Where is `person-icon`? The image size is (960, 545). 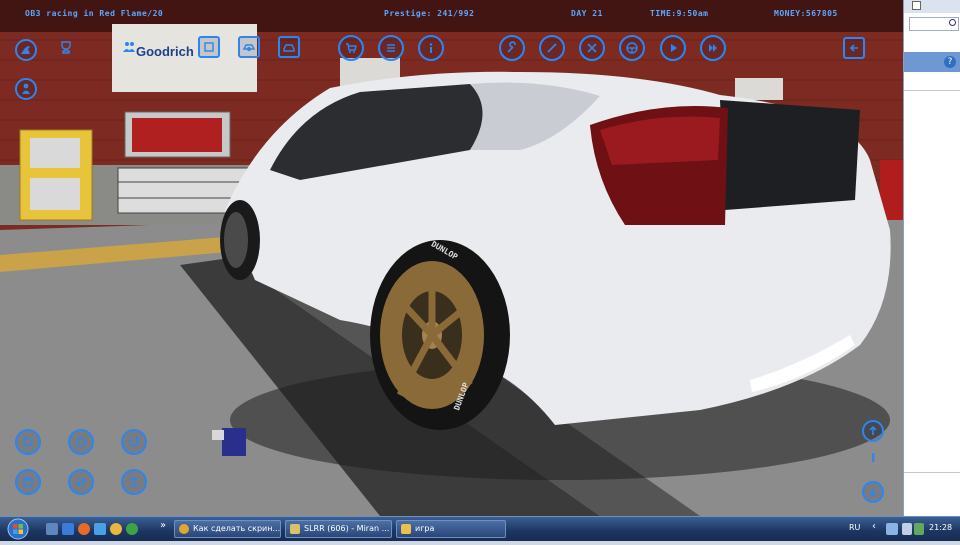 person-icon is located at coordinates (26, 88).